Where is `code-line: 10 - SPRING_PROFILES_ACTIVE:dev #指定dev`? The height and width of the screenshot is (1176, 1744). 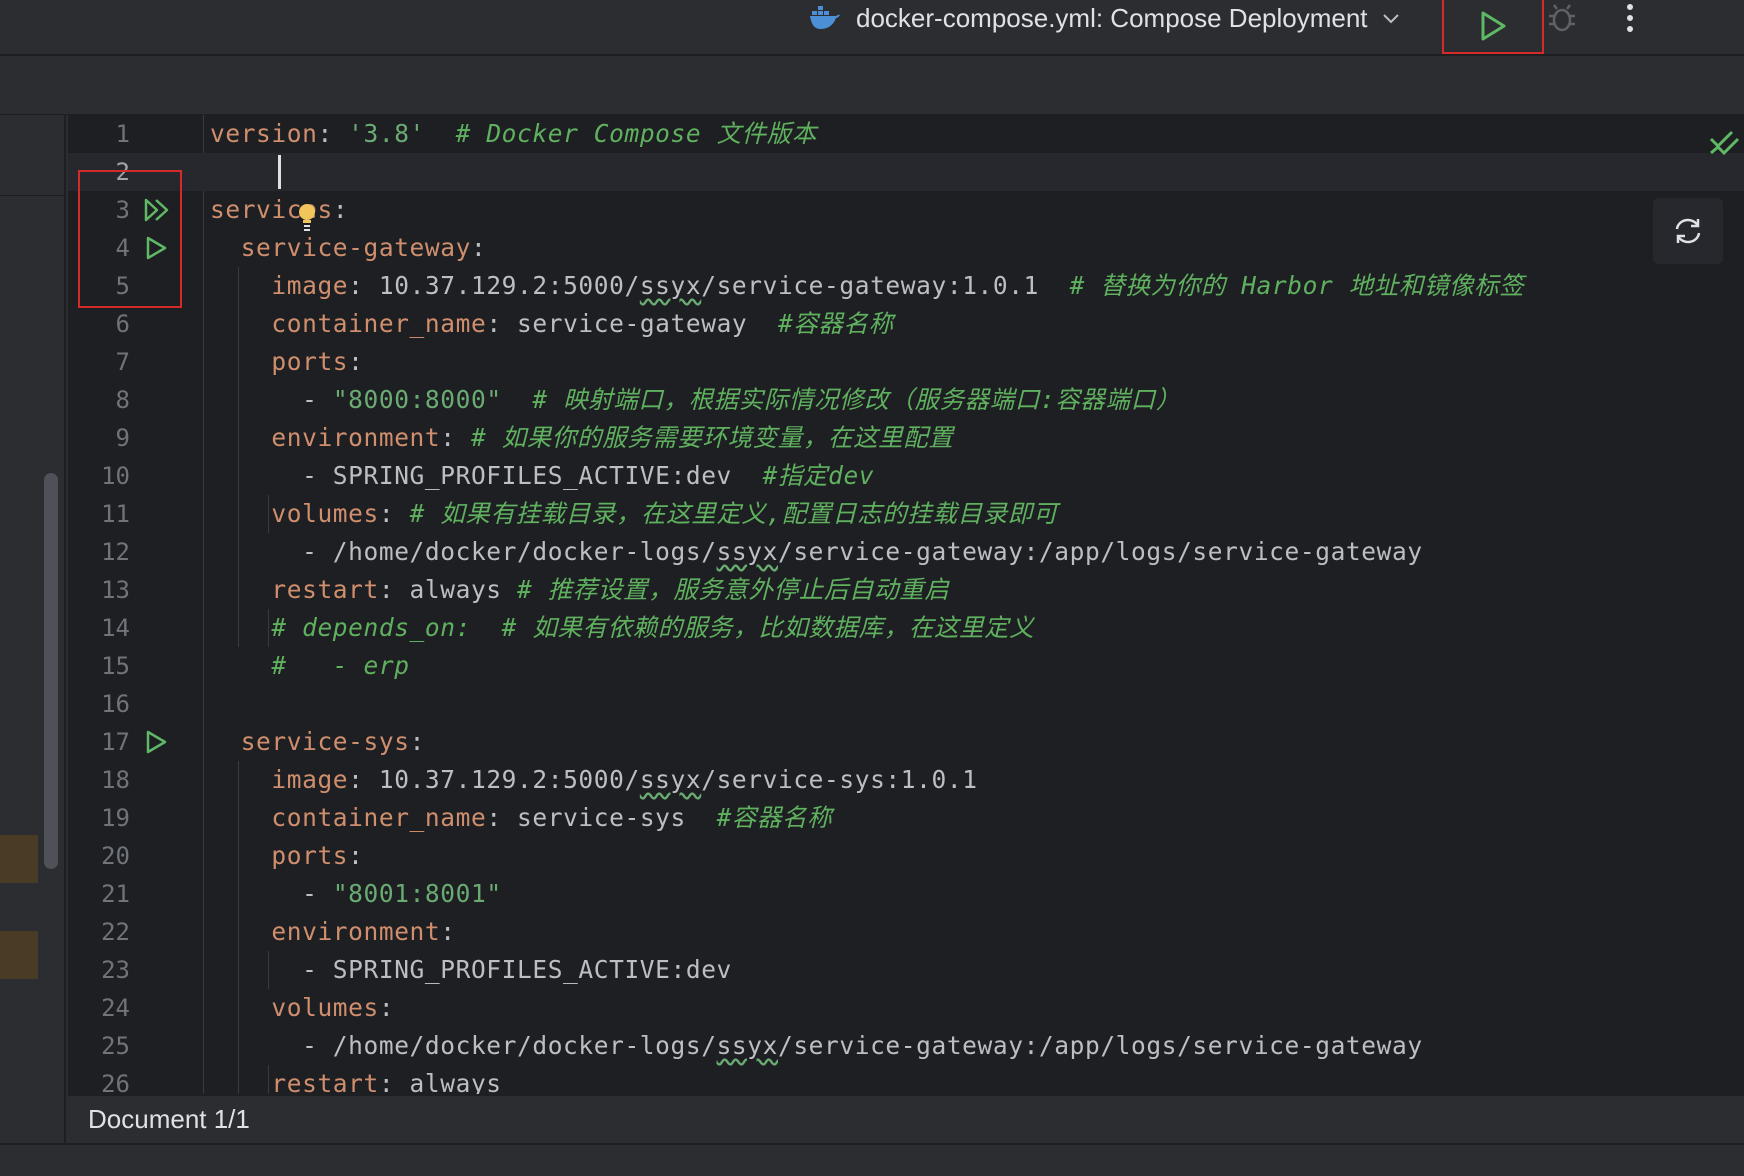
code-line: 10 - SPRING_PROFILES_ACTIVE:dev #指定dev is located at coordinates (906, 476).